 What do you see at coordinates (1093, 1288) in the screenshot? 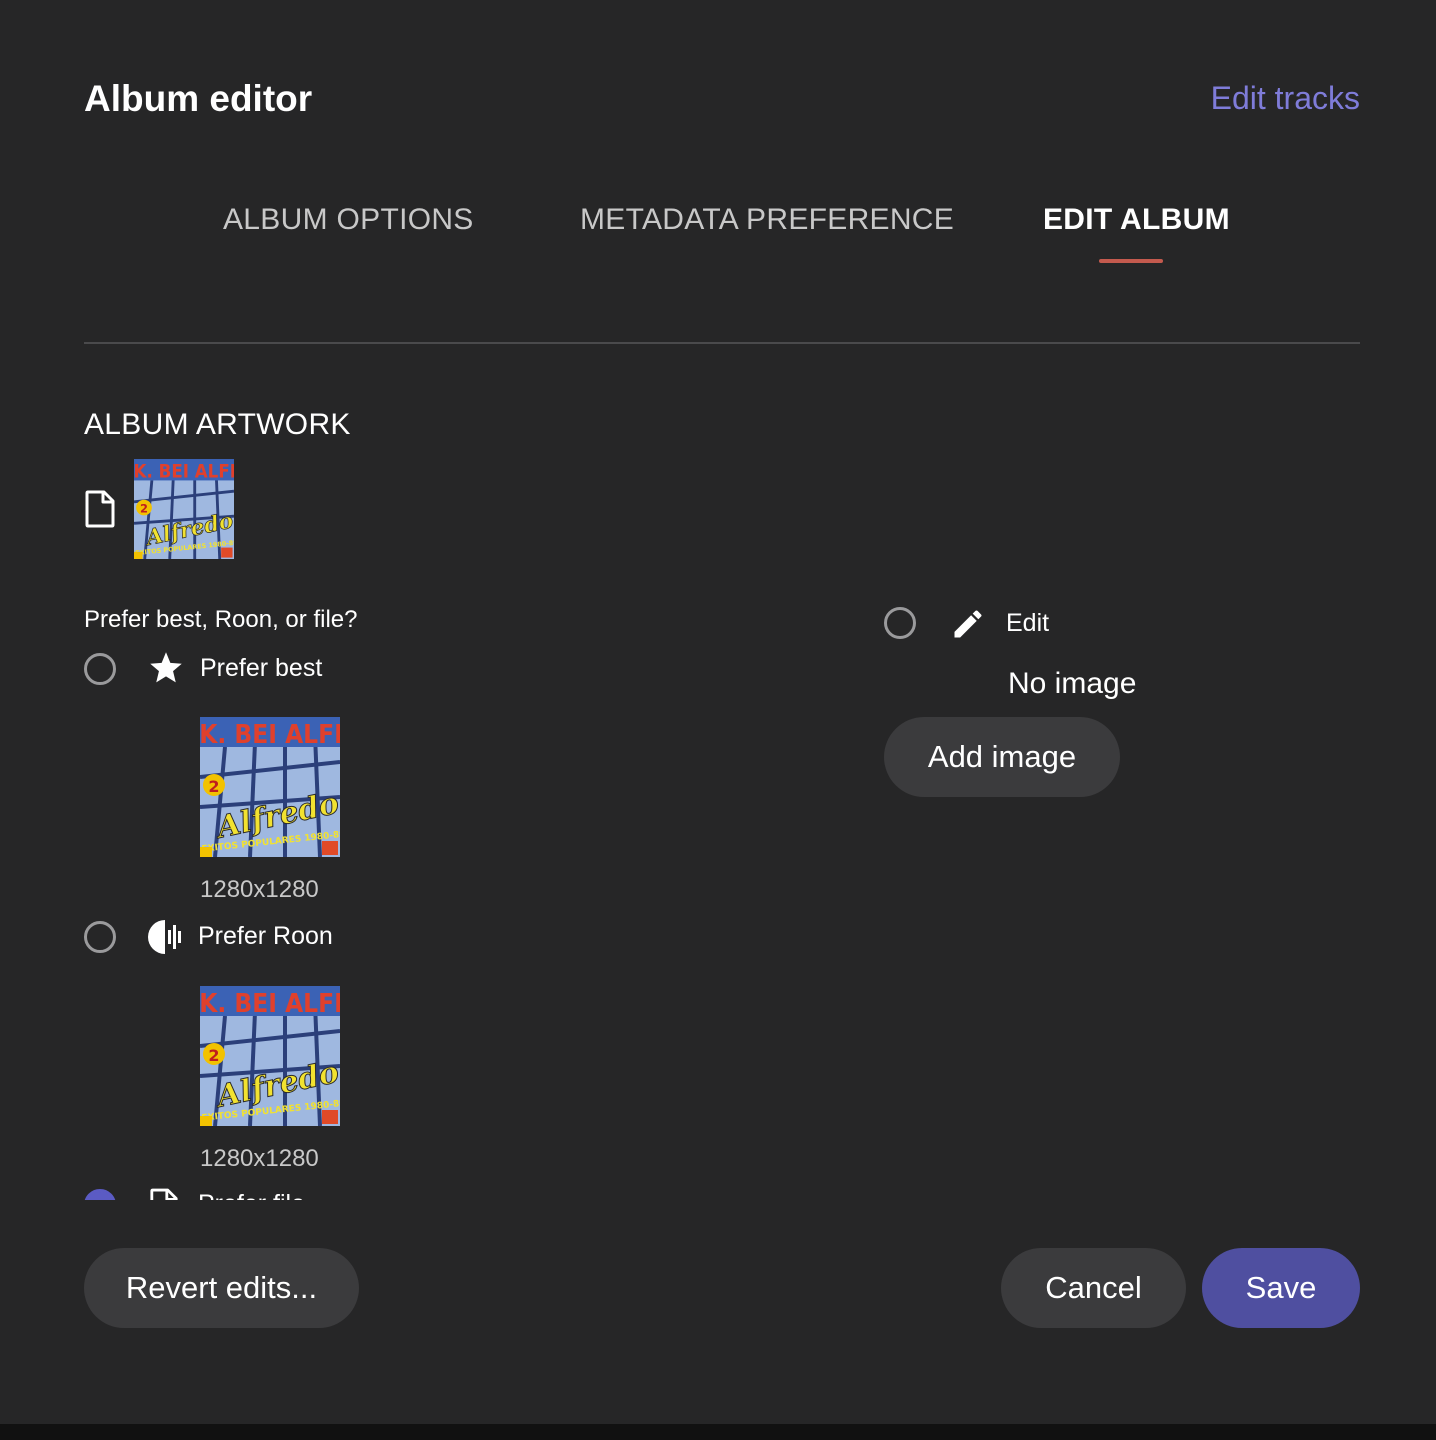
I see `cancel-button: Cancel` at bounding box center [1093, 1288].